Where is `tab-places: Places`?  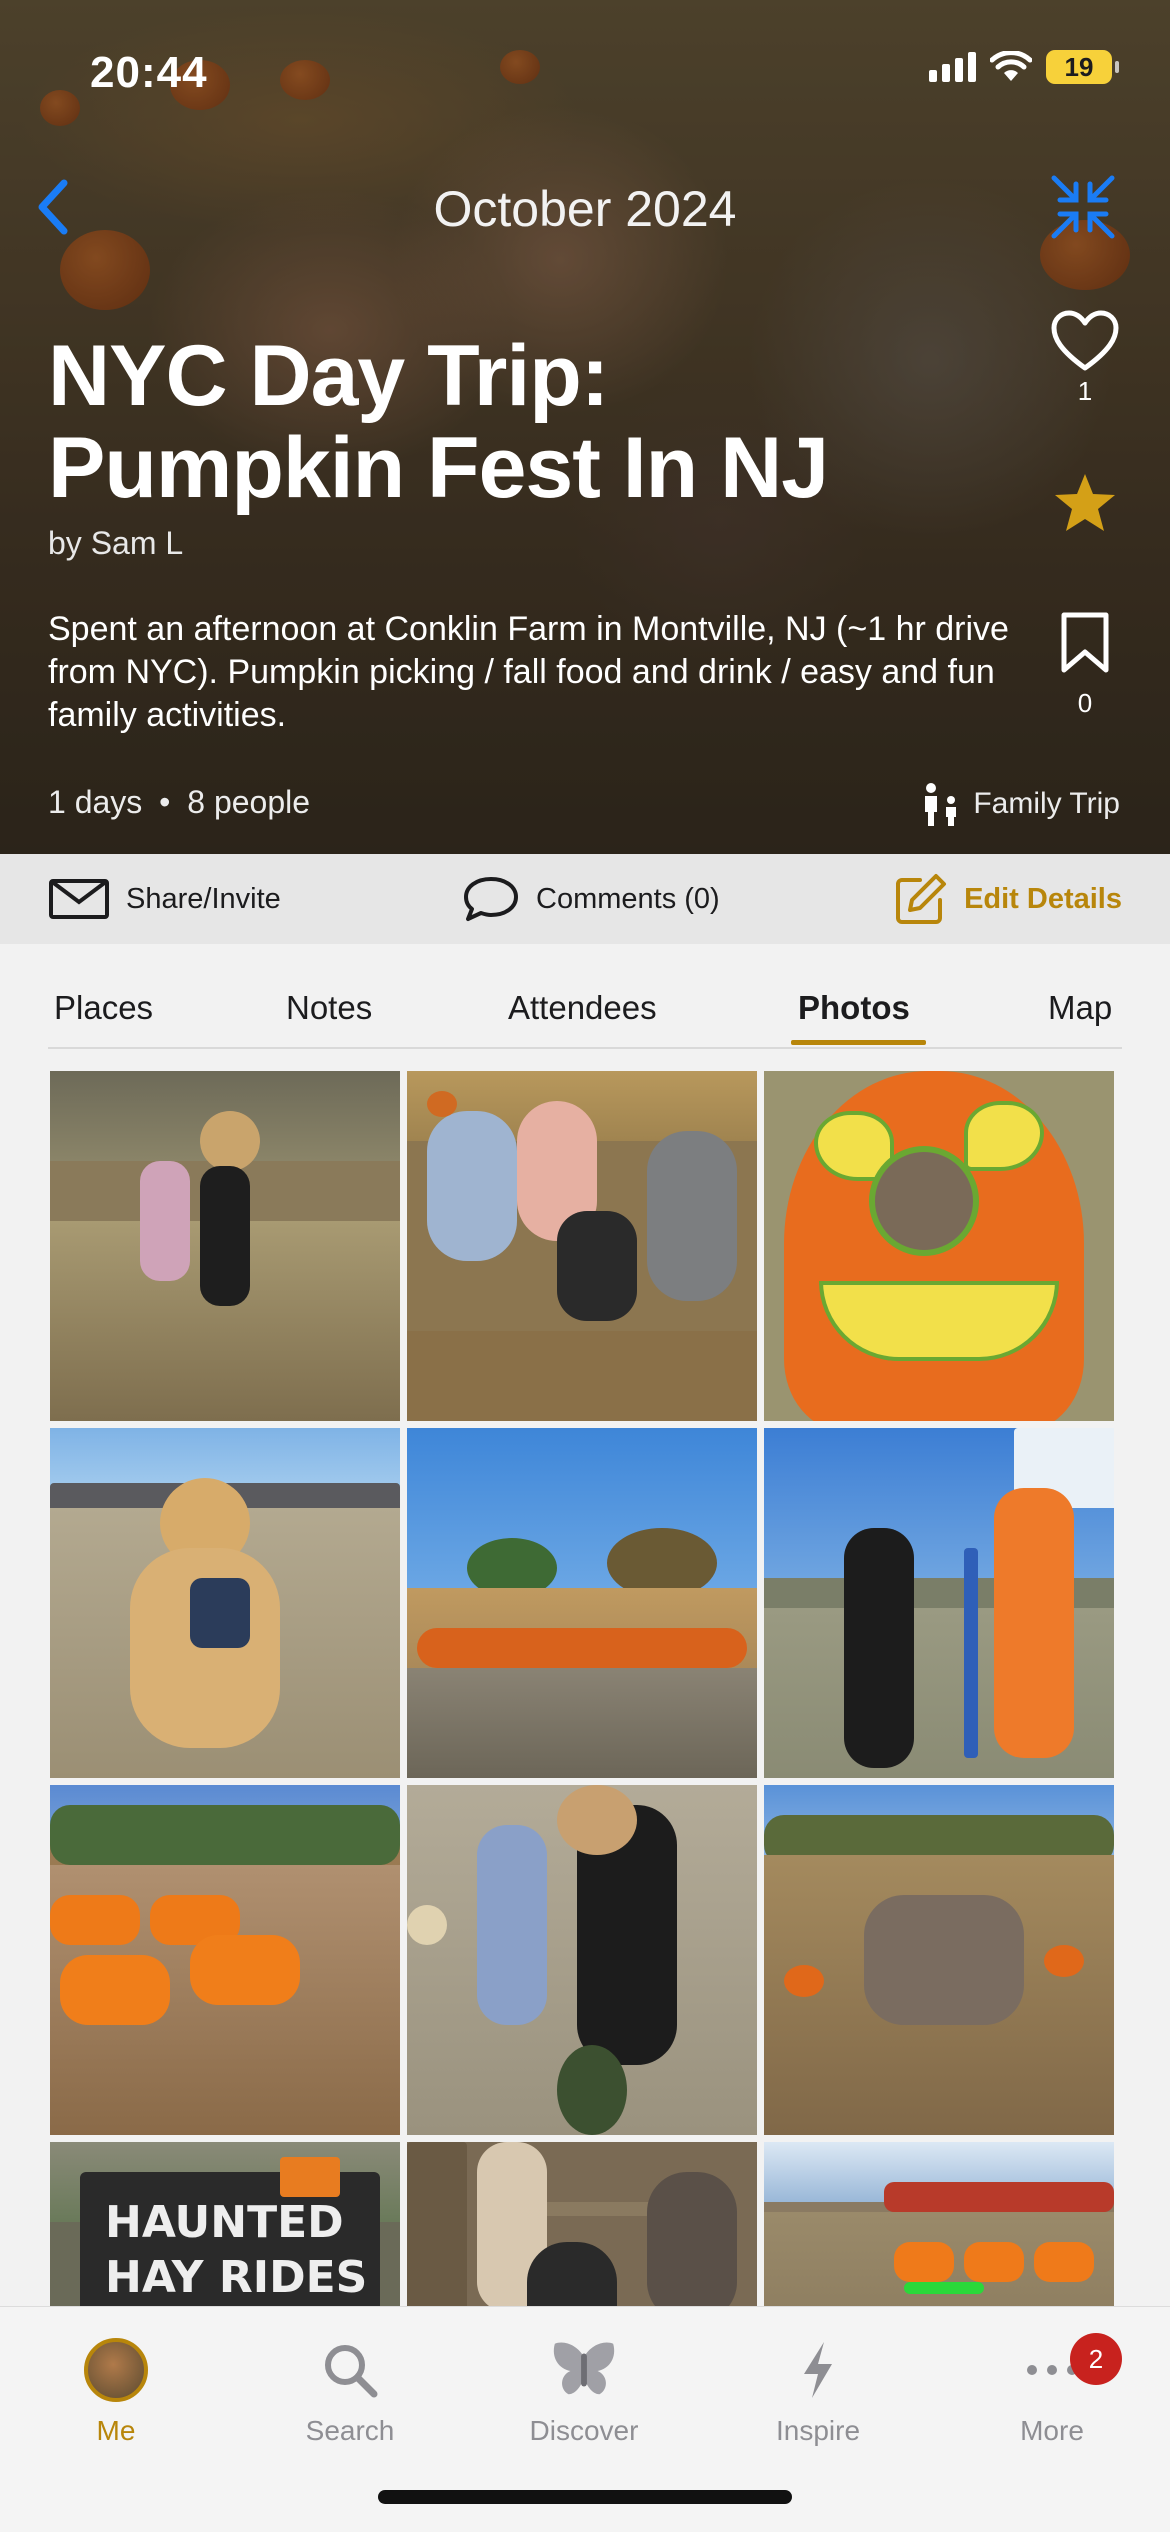 tab-places: Places is located at coordinates (103, 1008).